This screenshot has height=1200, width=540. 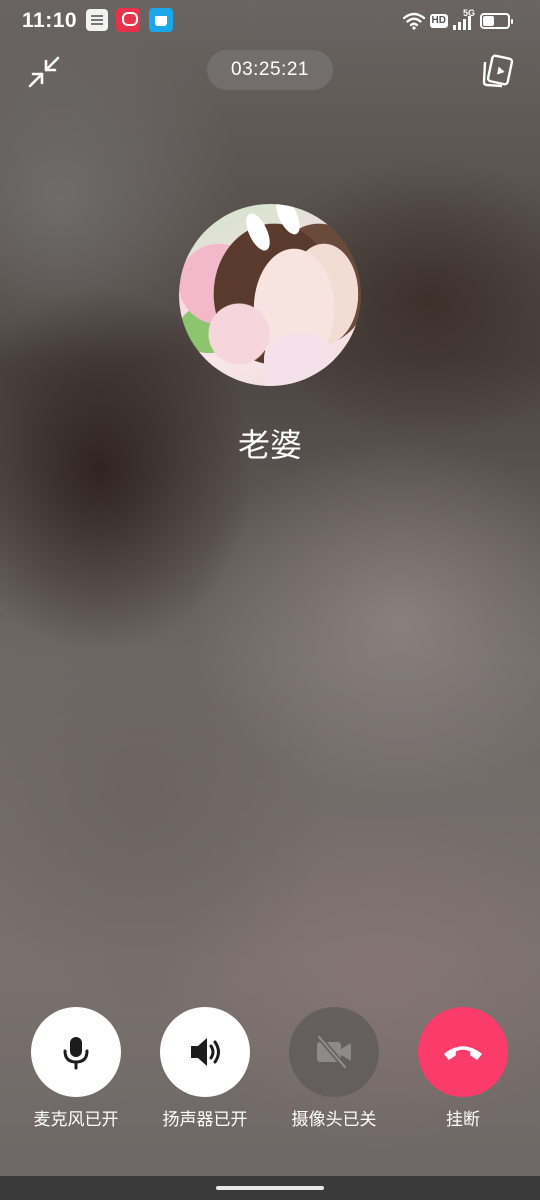 I want to click on notes-icon, so click(x=97, y=20).